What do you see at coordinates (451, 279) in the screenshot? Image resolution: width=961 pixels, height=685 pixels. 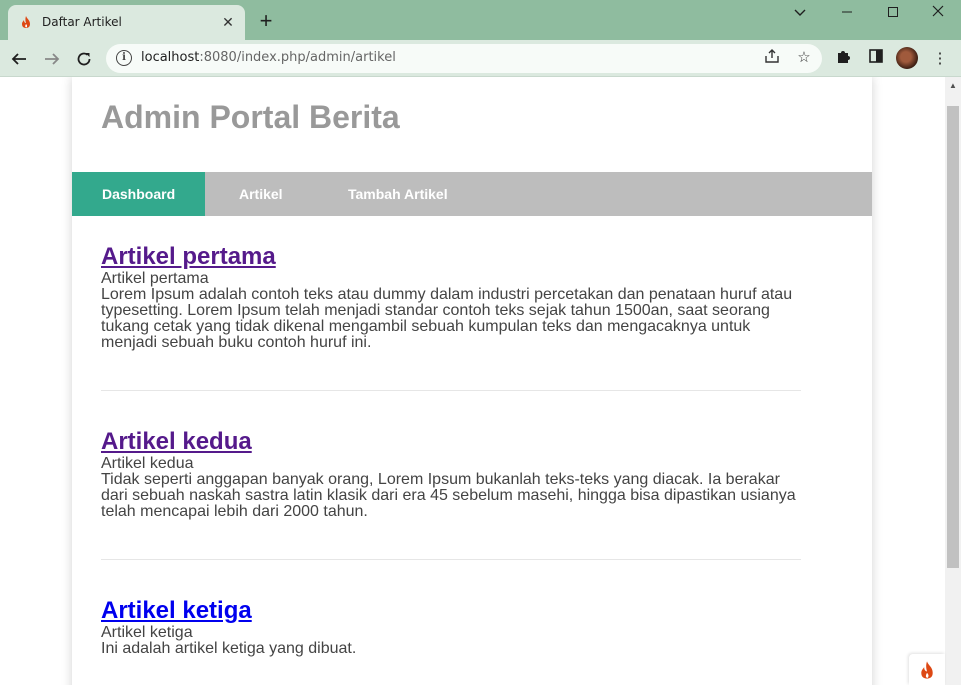 I see `broken-image-alt: Artikel pertama` at bounding box center [451, 279].